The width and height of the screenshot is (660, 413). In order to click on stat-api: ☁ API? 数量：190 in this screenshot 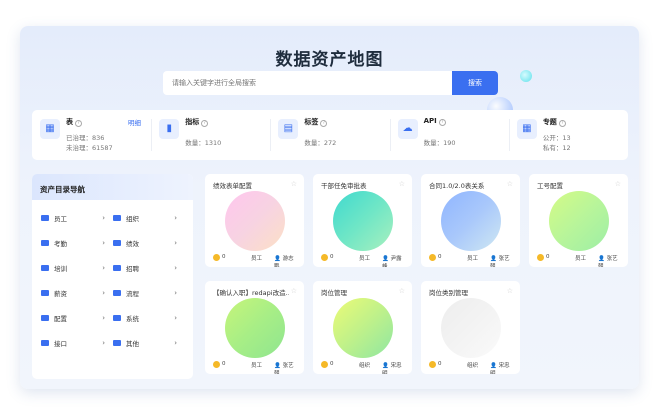, I will do `click(449, 135)`.